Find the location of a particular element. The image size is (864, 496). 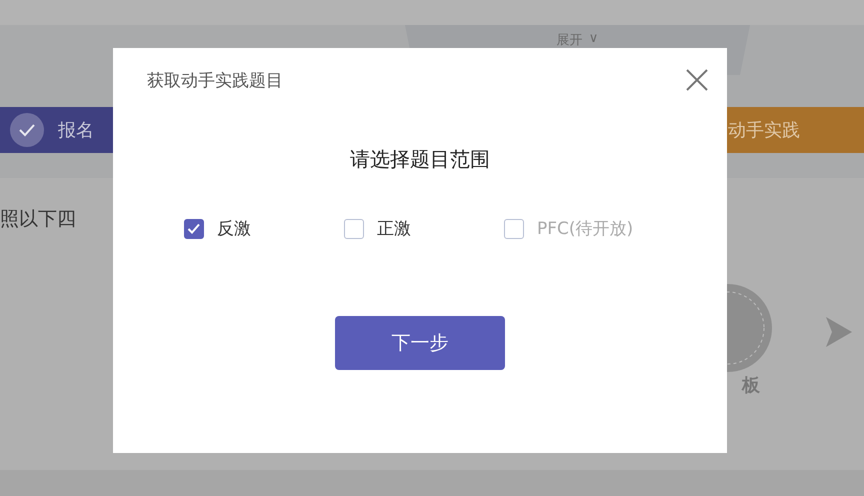

close-icon is located at coordinates (697, 80).